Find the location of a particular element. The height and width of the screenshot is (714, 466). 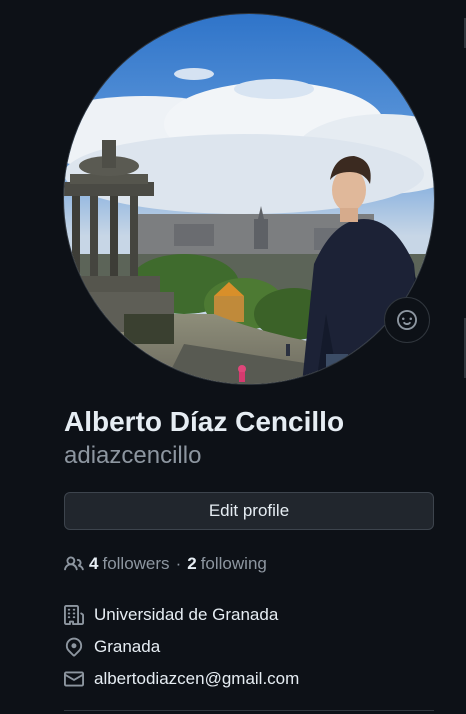

organization-text: Universidad de Granada is located at coordinates (186, 614).